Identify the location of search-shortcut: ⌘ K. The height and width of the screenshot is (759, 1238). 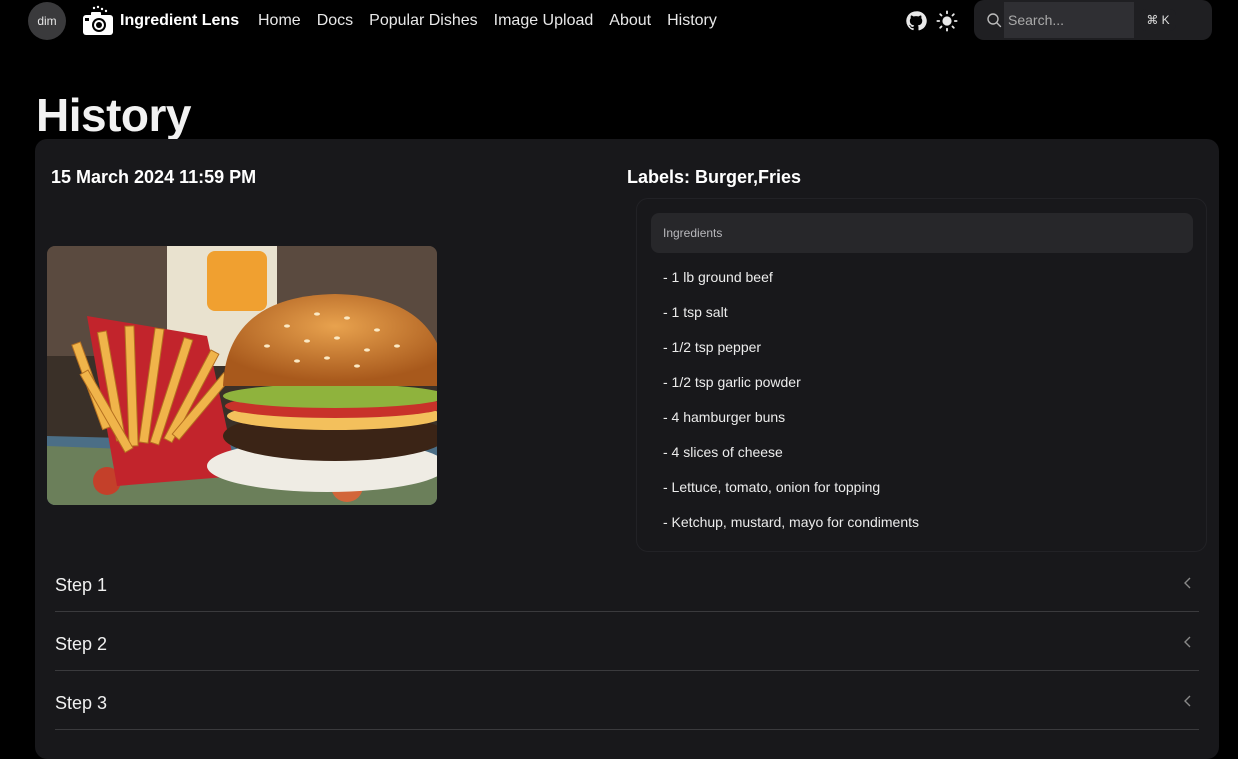
(1158, 20).